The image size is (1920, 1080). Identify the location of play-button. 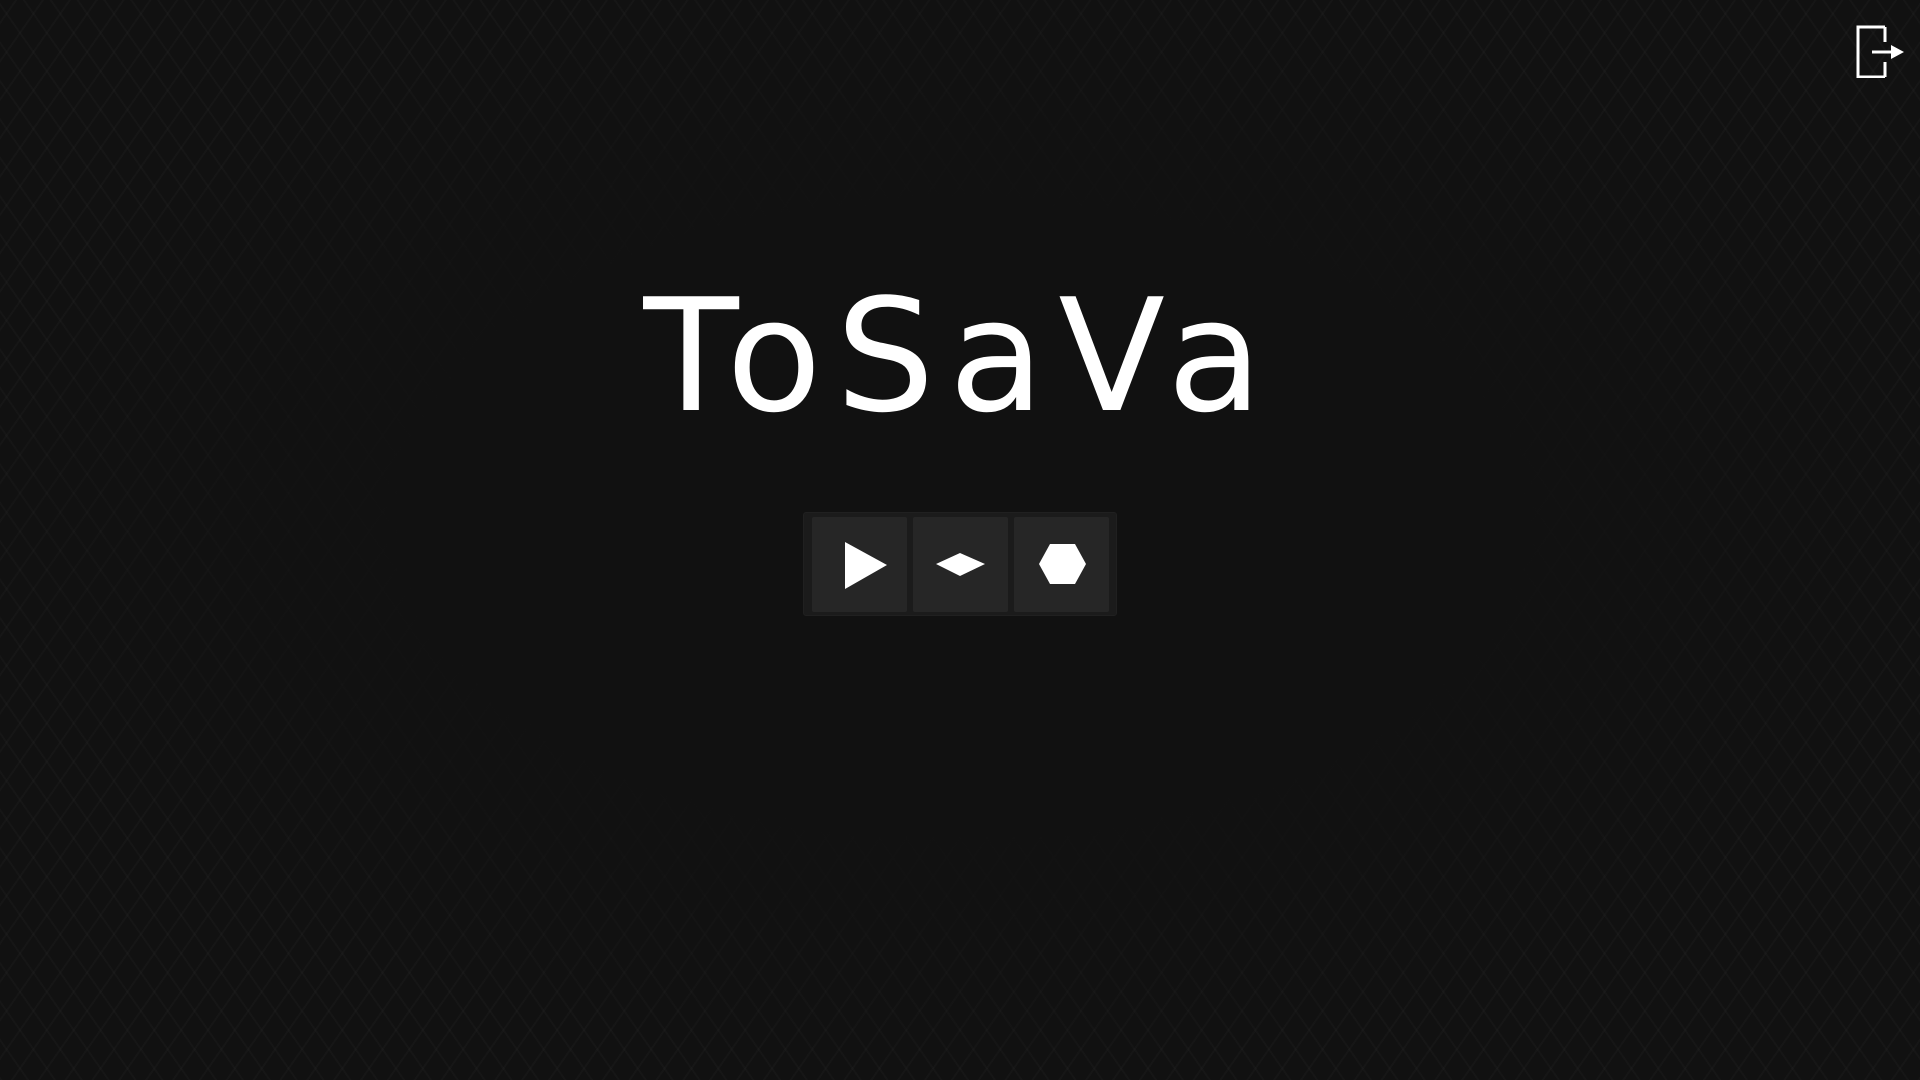
(859, 564).